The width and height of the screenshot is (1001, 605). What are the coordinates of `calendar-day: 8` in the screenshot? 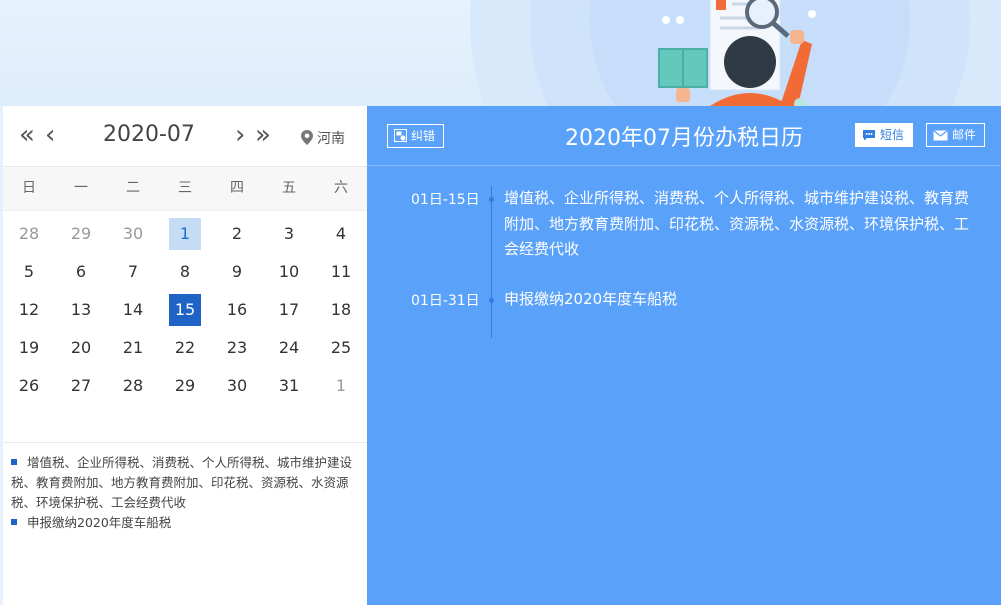 It's located at (185, 272).